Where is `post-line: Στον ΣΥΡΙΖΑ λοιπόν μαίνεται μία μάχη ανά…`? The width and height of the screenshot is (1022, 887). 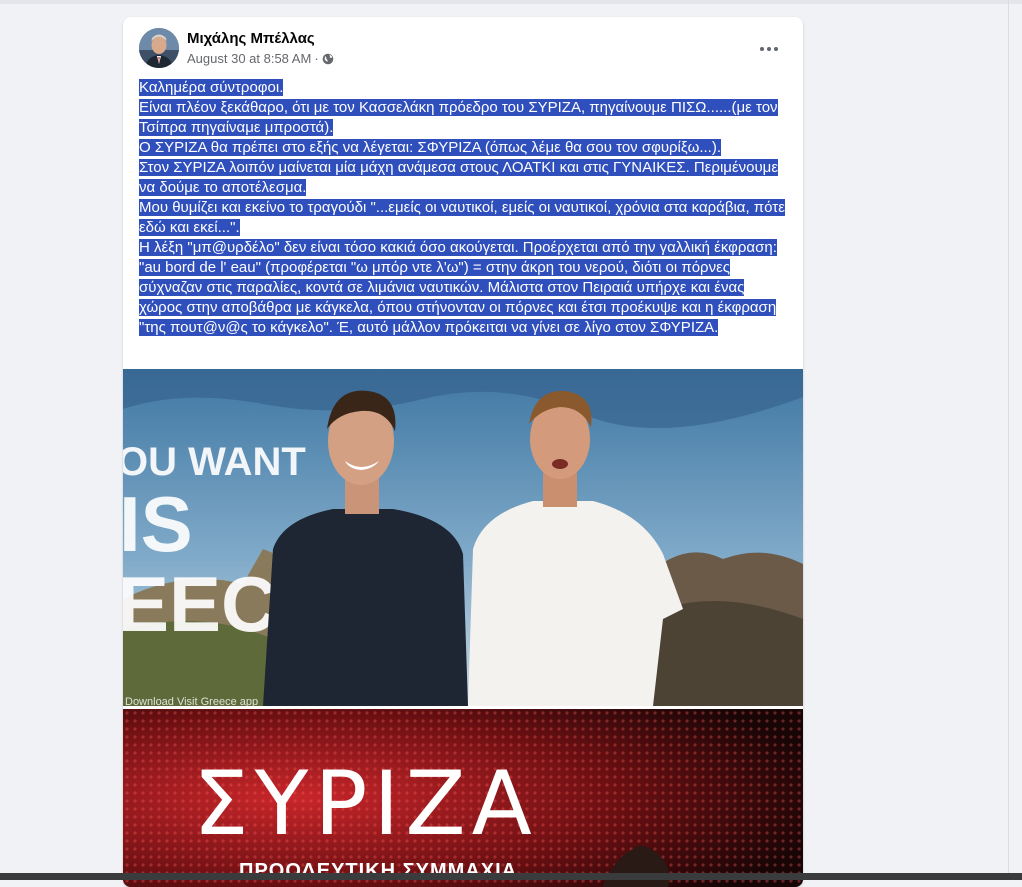 post-line: Στον ΣΥΡΙΖΑ λοιπόν μαίνεται μία μάχη ανά… is located at coordinates (459, 177).